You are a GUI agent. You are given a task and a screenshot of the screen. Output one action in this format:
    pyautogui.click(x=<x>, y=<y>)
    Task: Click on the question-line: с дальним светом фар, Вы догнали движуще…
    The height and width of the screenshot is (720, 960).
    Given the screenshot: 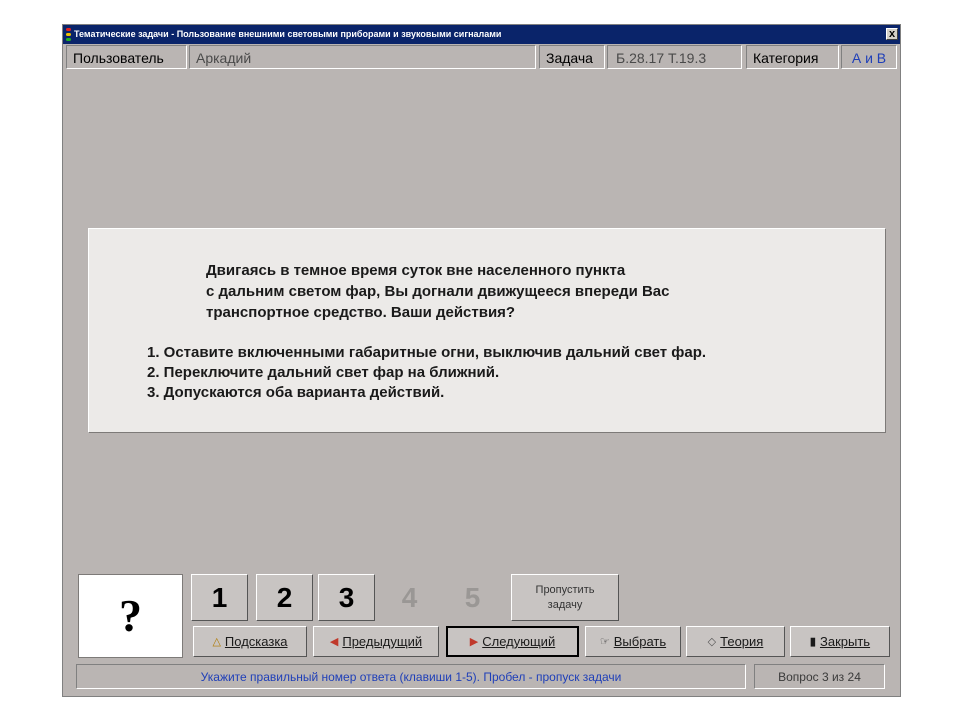 What is the action you would take?
    pyautogui.click(x=438, y=291)
    